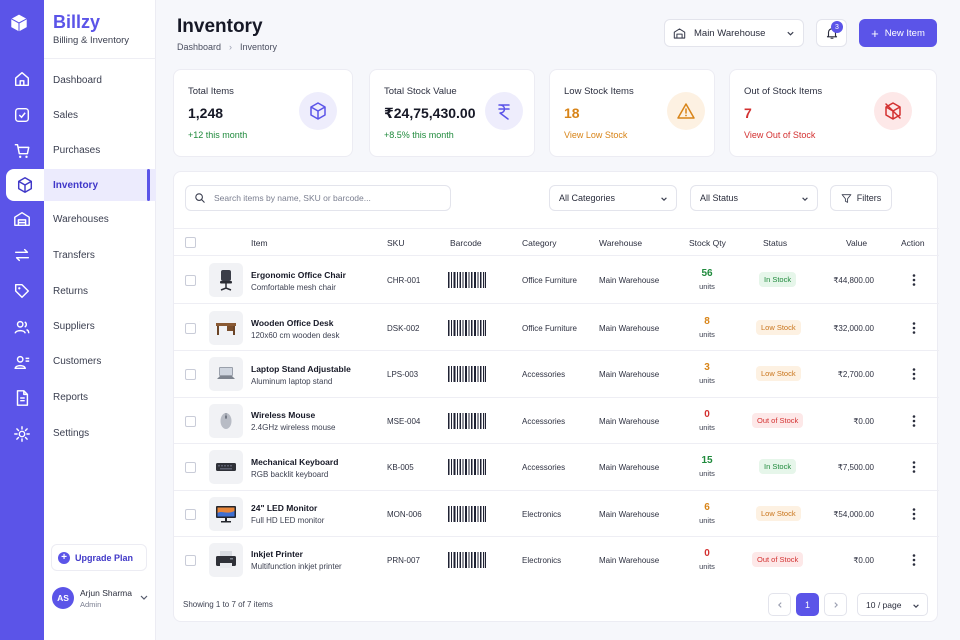  I want to click on item-desc: Multifunction inkjet printer, so click(296, 566).